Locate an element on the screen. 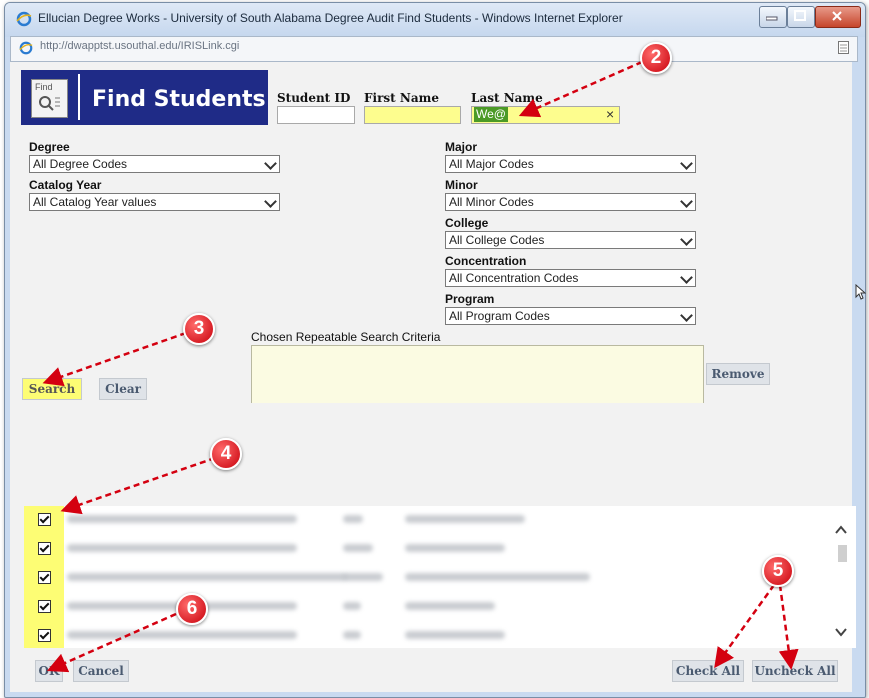 Image resolution: width=869 pixels, height=698 pixels. callout-2-arrow is located at coordinates (580, 89).